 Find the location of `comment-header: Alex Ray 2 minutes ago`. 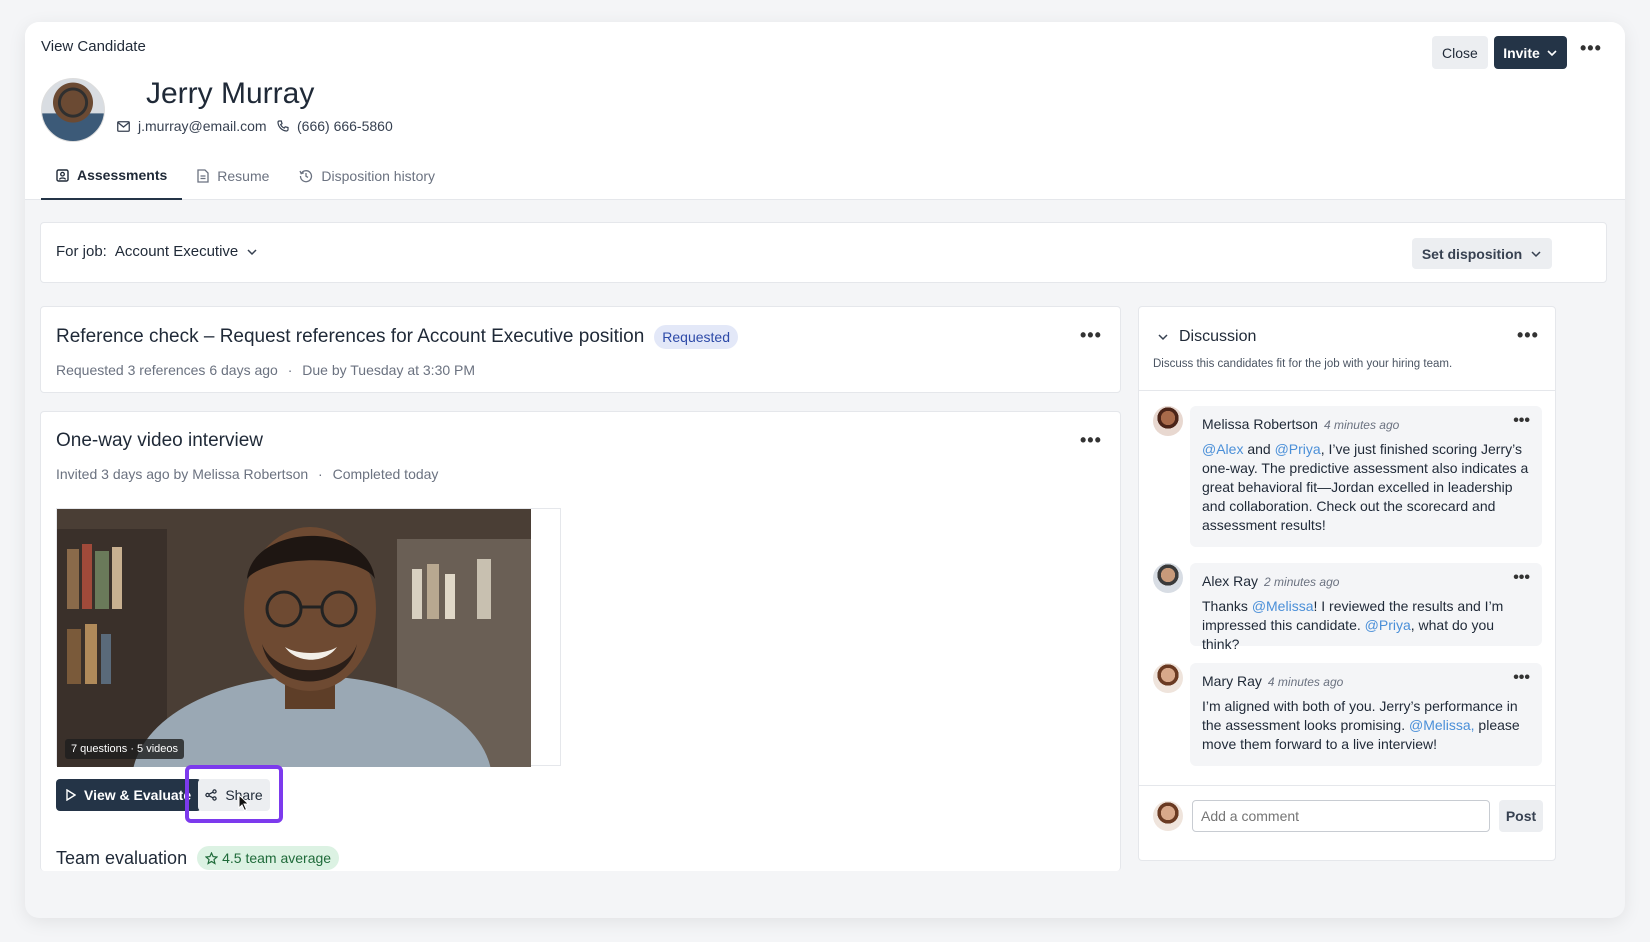

comment-header: Alex Ray 2 minutes ago is located at coordinates (1366, 582).